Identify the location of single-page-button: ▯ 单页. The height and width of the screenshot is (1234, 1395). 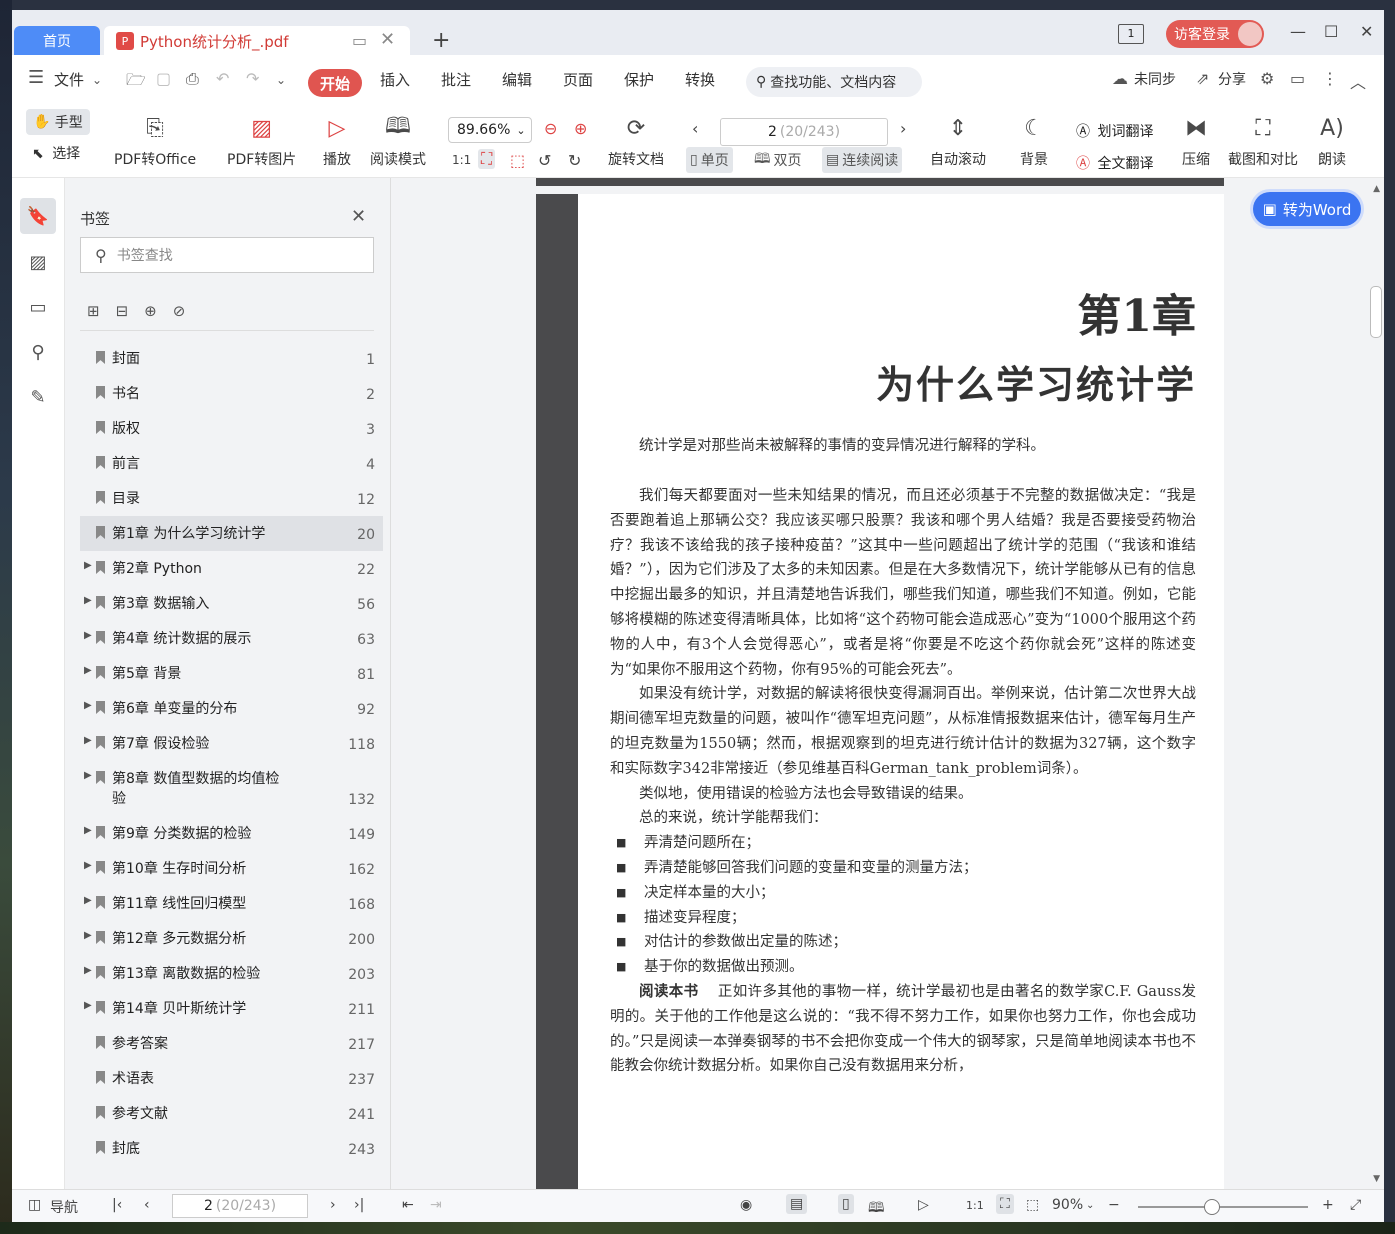
(709, 160).